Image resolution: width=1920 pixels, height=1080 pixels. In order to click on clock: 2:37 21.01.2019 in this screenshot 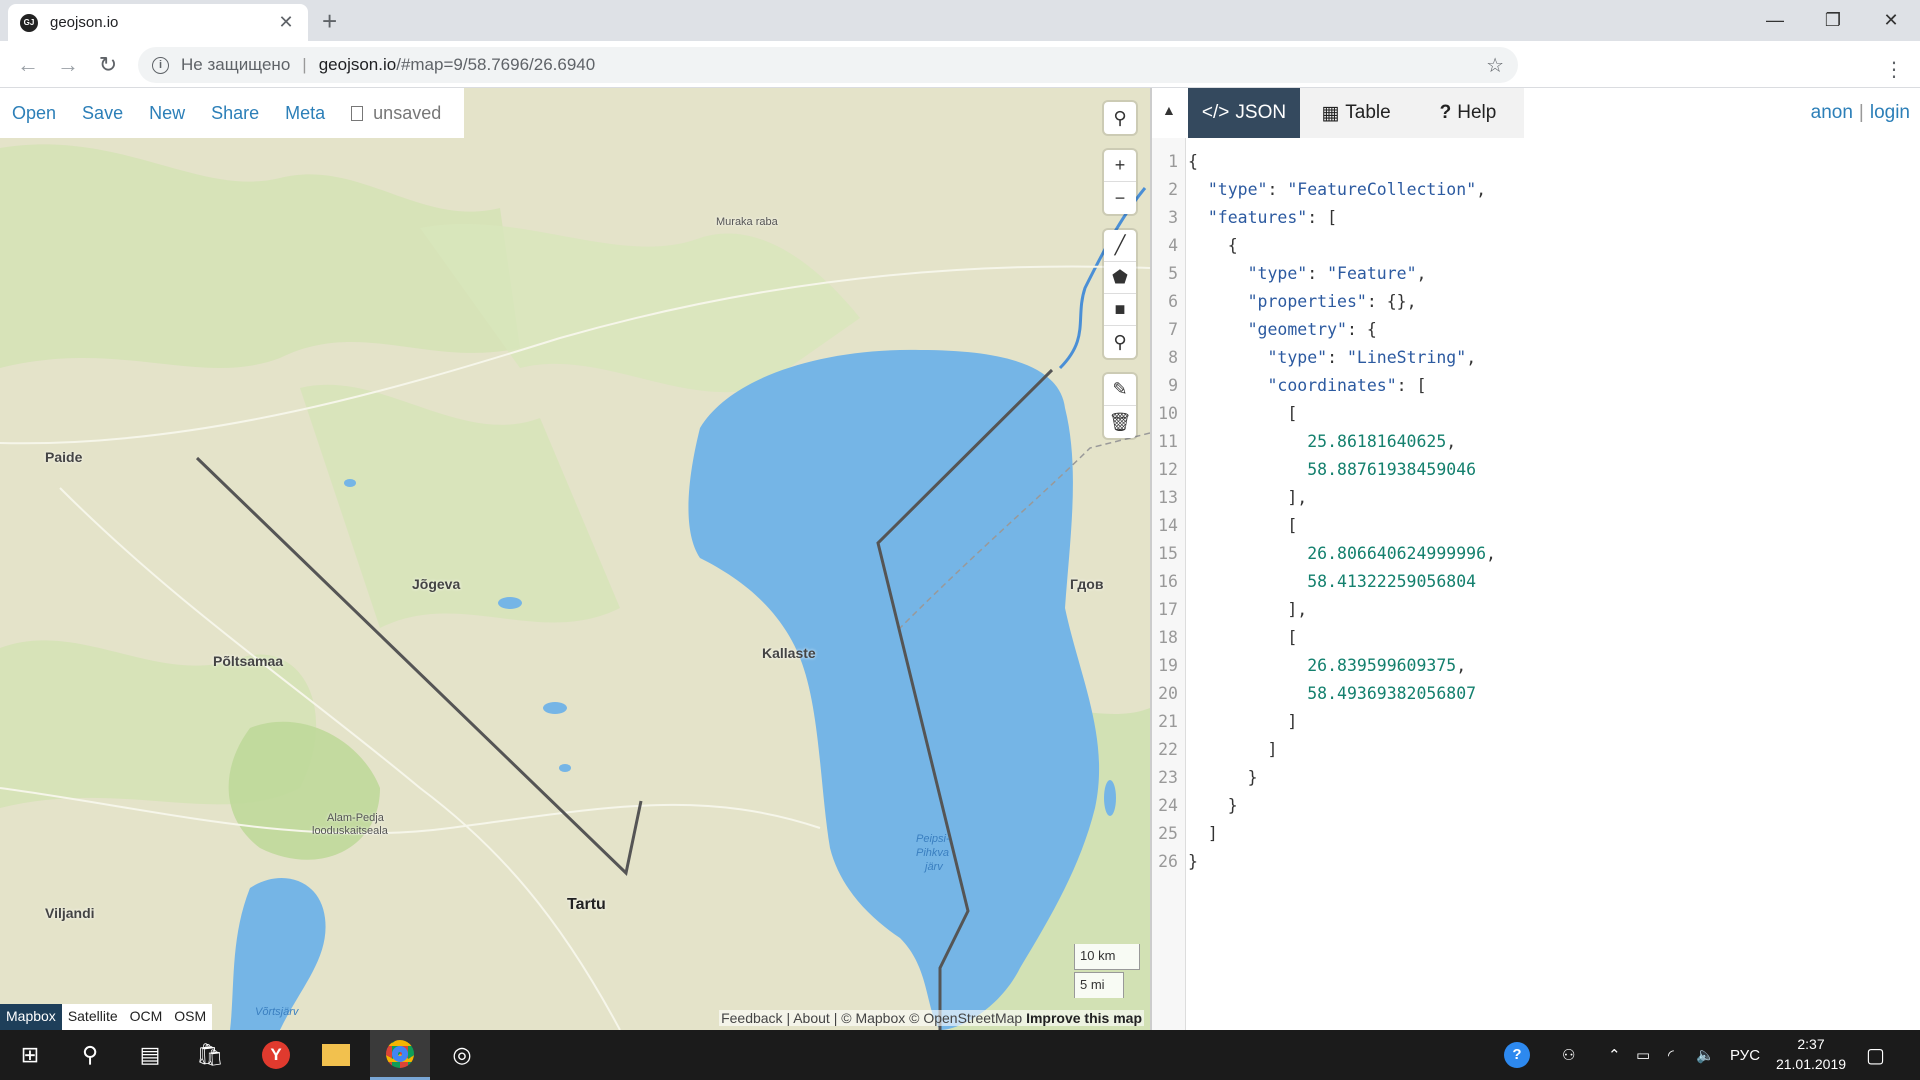, I will do `click(1811, 1054)`.